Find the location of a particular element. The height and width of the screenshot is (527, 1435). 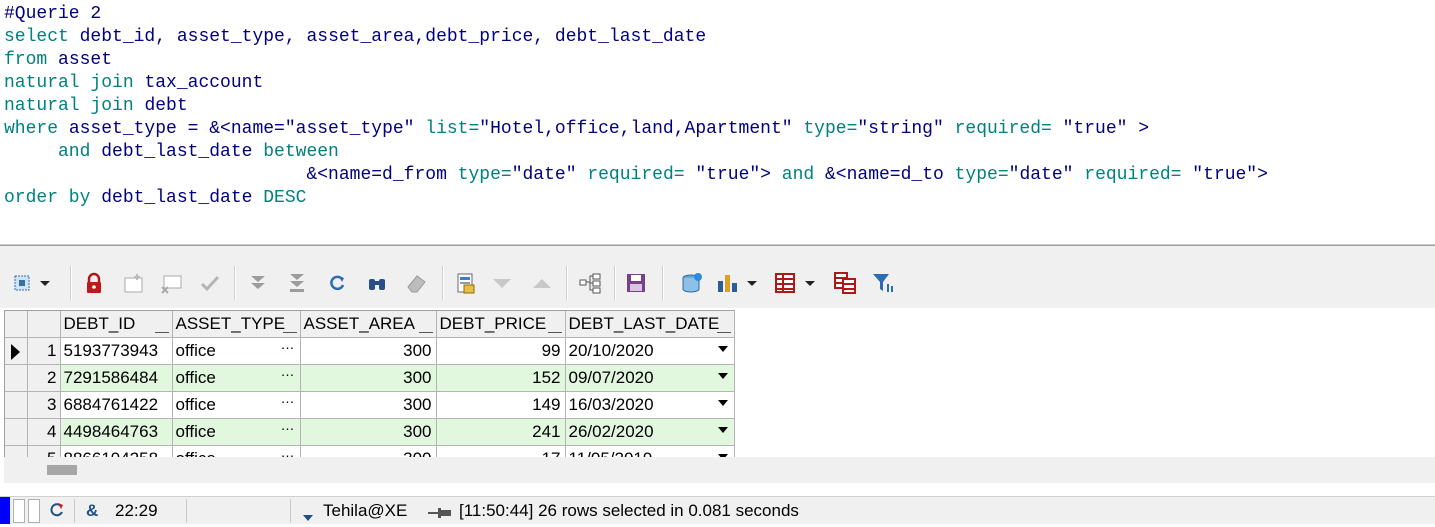

sql-text: #Querie 2 is located at coordinates (53, 14).